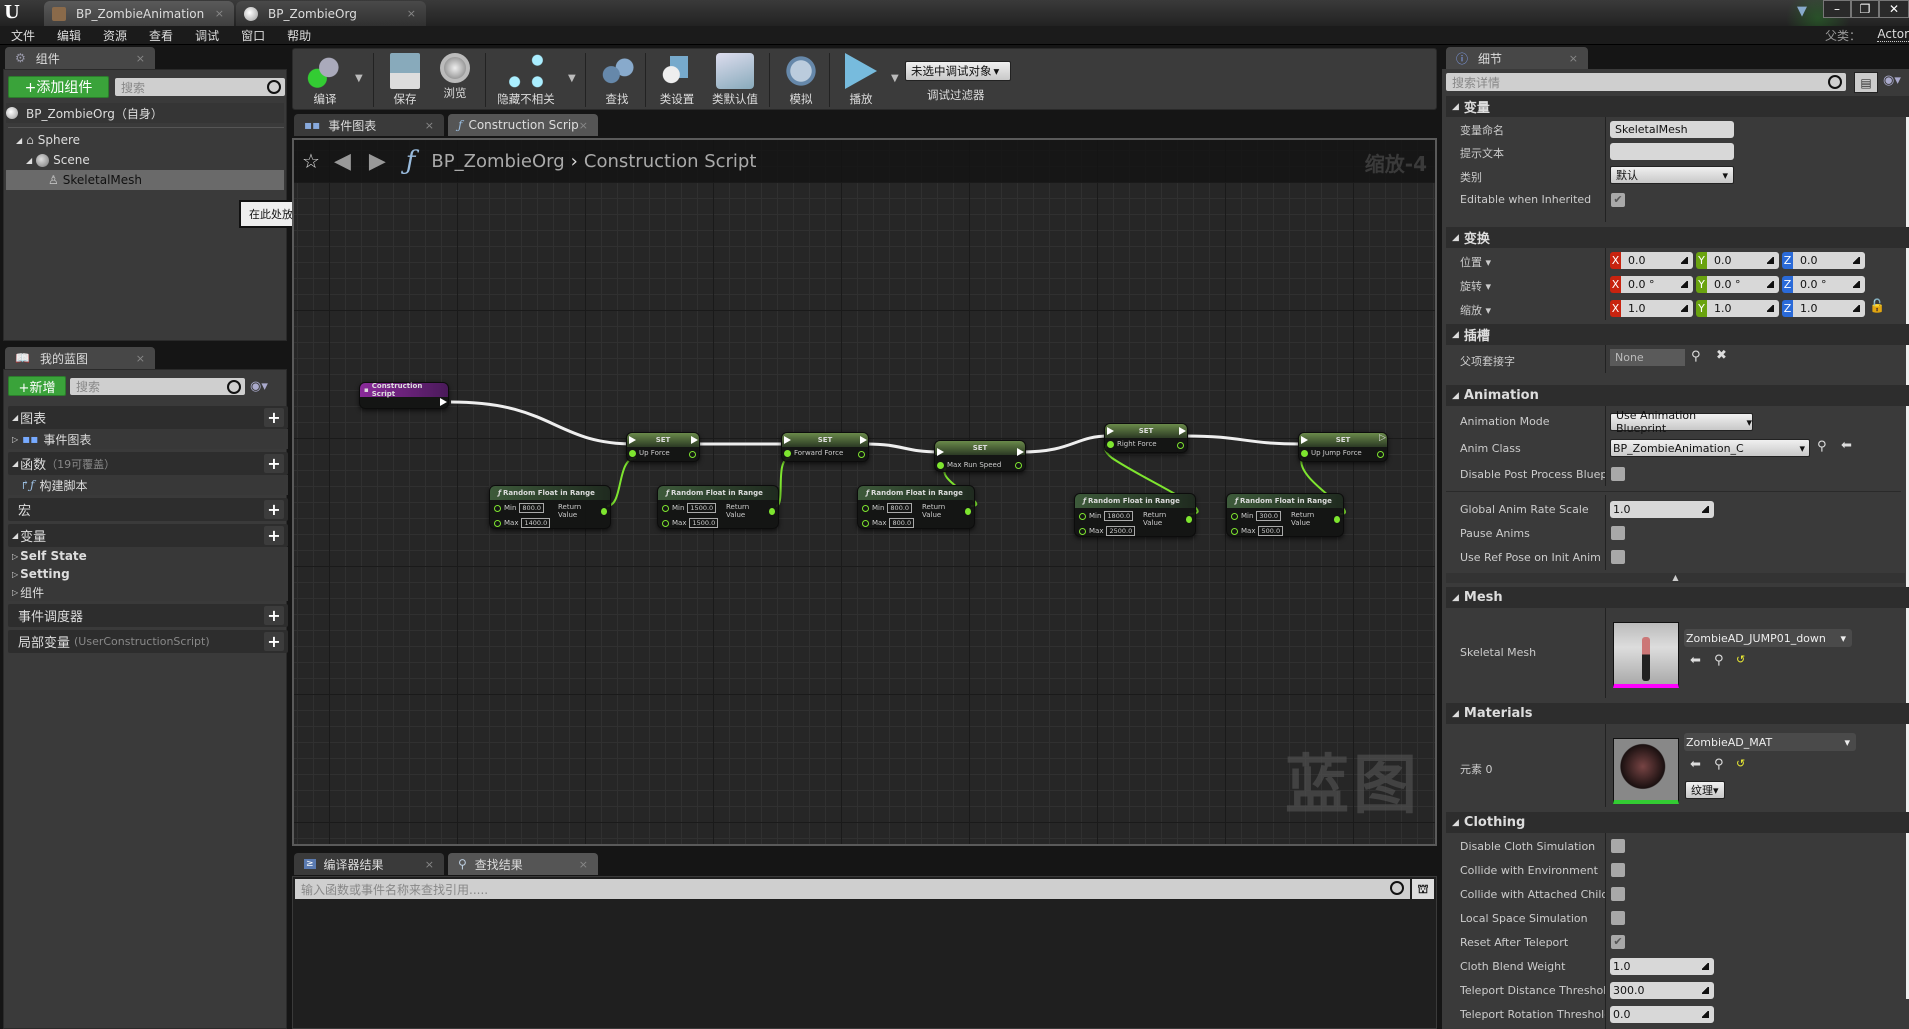  I want to click on add-macro-button: +, so click(274, 509).